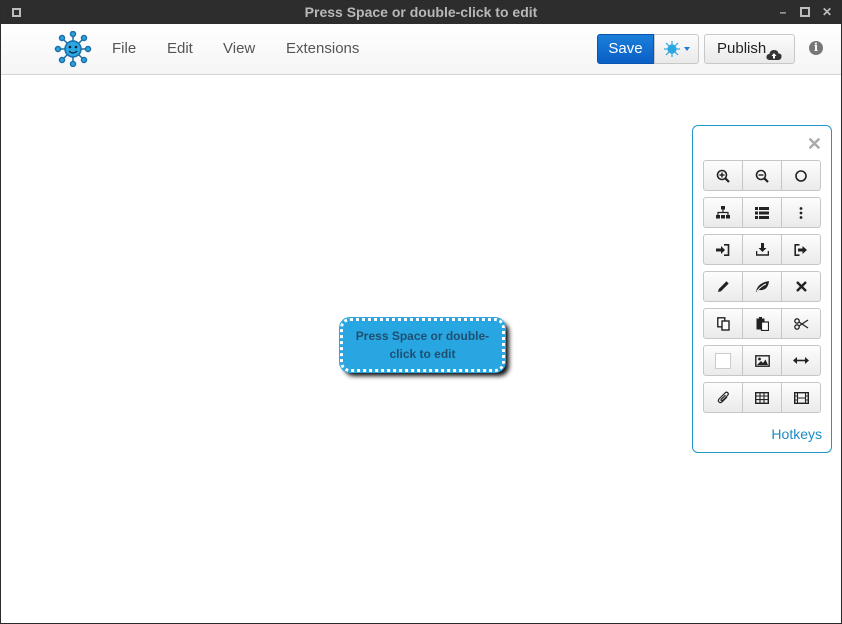 The image size is (842, 624). I want to click on cut-icon, so click(801, 323).